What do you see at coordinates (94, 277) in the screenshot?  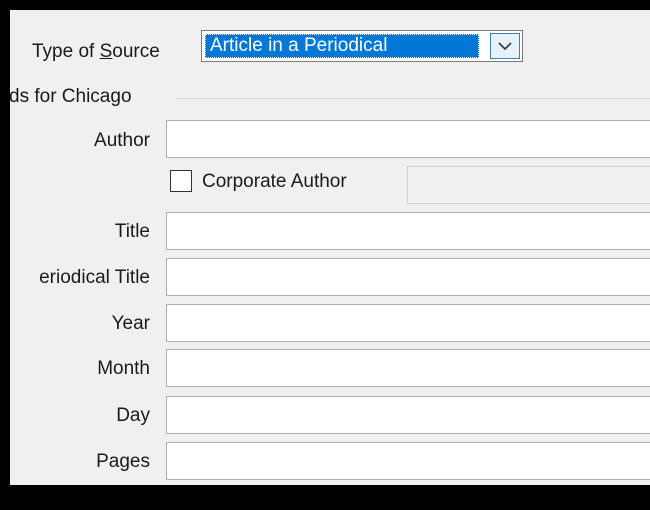 I see `periodical-title-label: eriodical Title` at bounding box center [94, 277].